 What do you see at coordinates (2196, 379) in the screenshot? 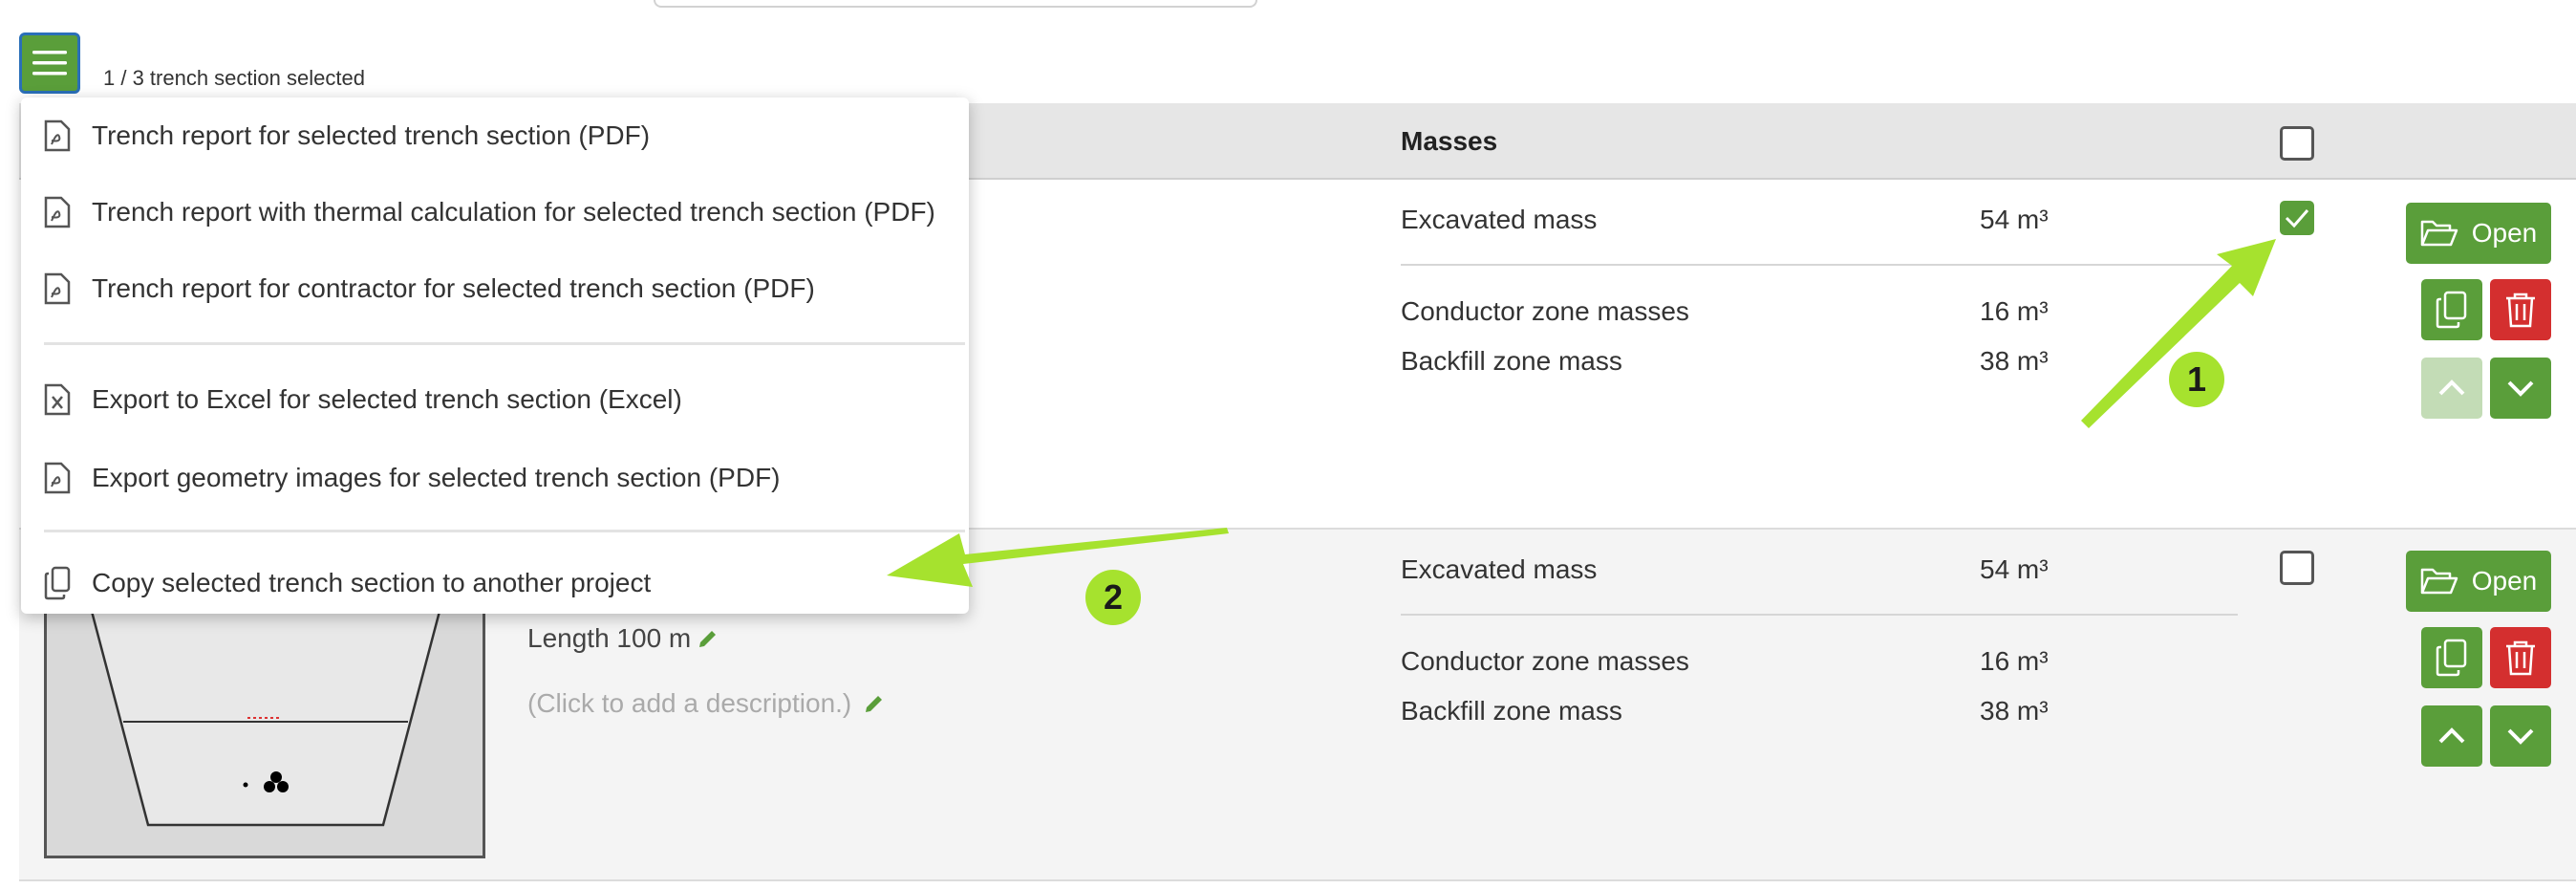
I see `annotation-badge-1: 1` at bounding box center [2196, 379].